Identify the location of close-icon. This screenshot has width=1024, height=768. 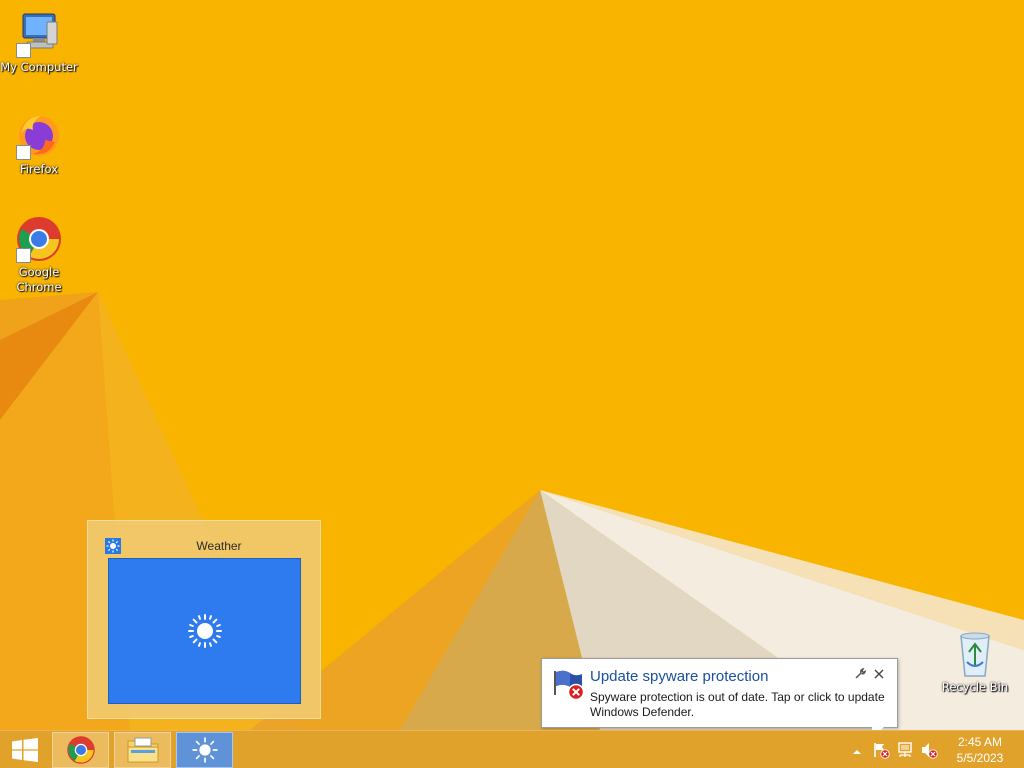
(879, 674).